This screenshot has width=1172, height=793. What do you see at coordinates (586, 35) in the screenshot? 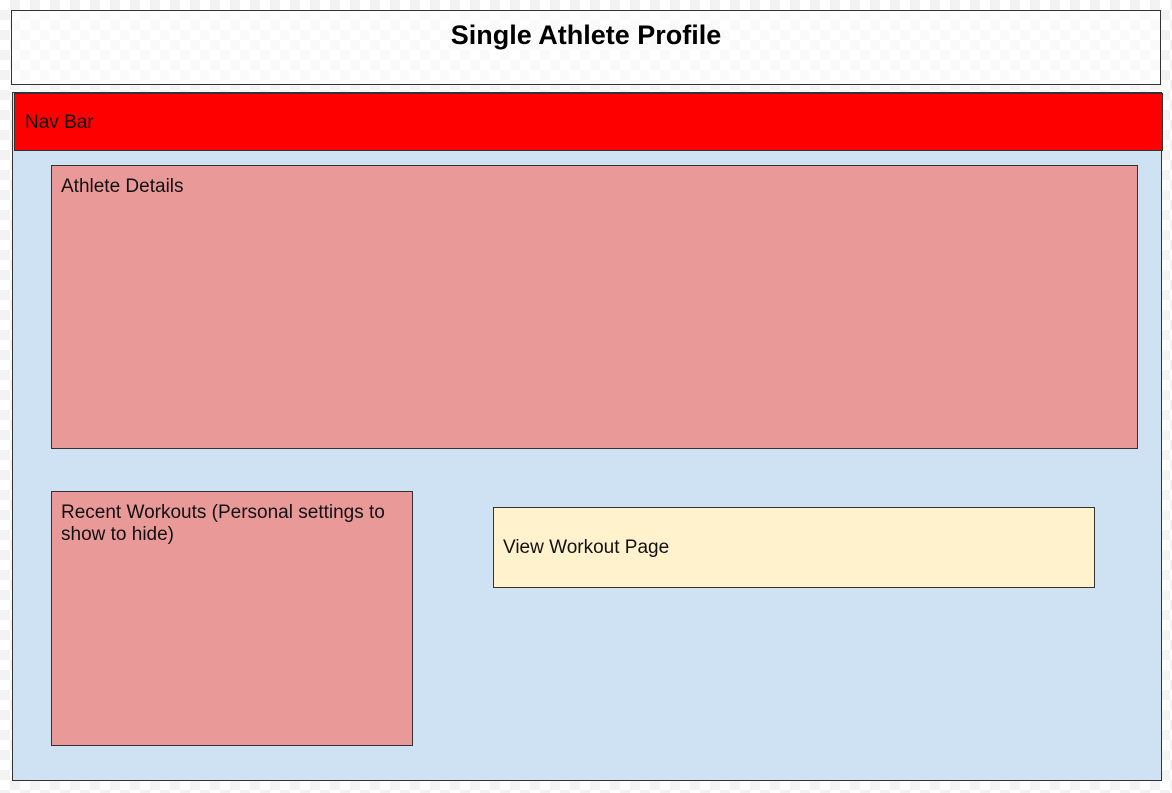
I see `page-title: Single Athlete Profile` at bounding box center [586, 35].